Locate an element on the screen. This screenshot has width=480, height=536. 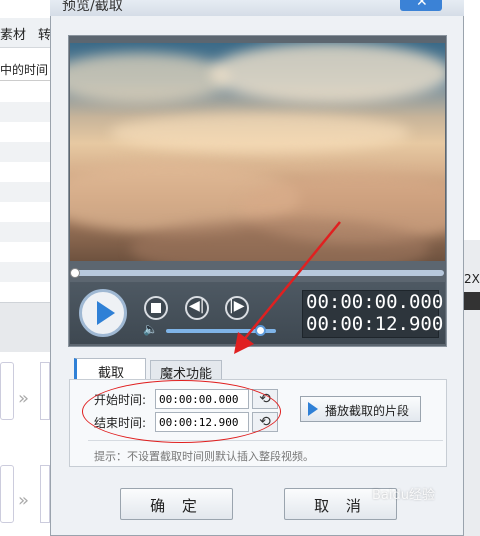
play-clip-icon is located at coordinates (313, 409).